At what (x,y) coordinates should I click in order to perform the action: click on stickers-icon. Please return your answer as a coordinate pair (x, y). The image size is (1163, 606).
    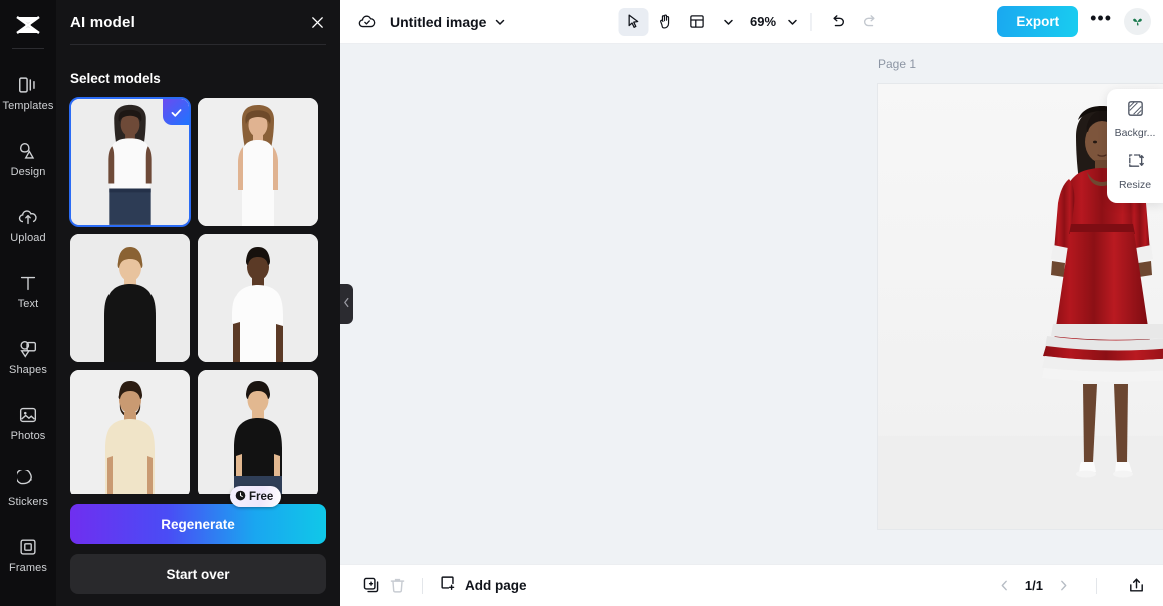
    Looking at the image, I should click on (28, 481).